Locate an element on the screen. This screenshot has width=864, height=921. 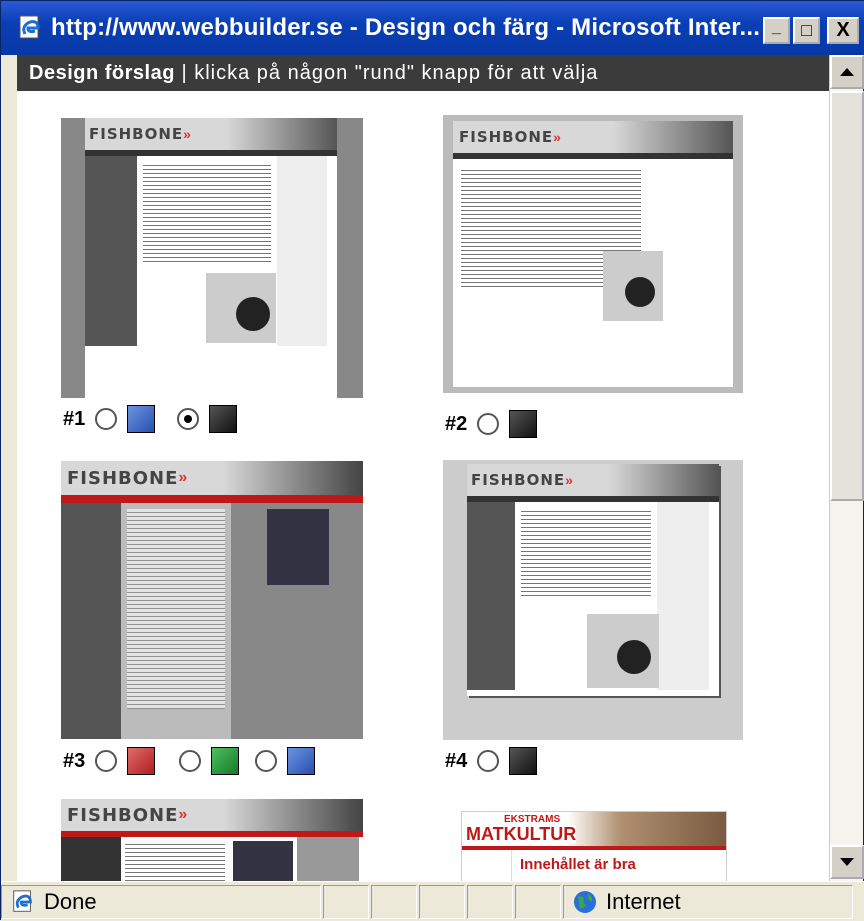
design-5-logo: FISHBONE is located at coordinates (123, 815).